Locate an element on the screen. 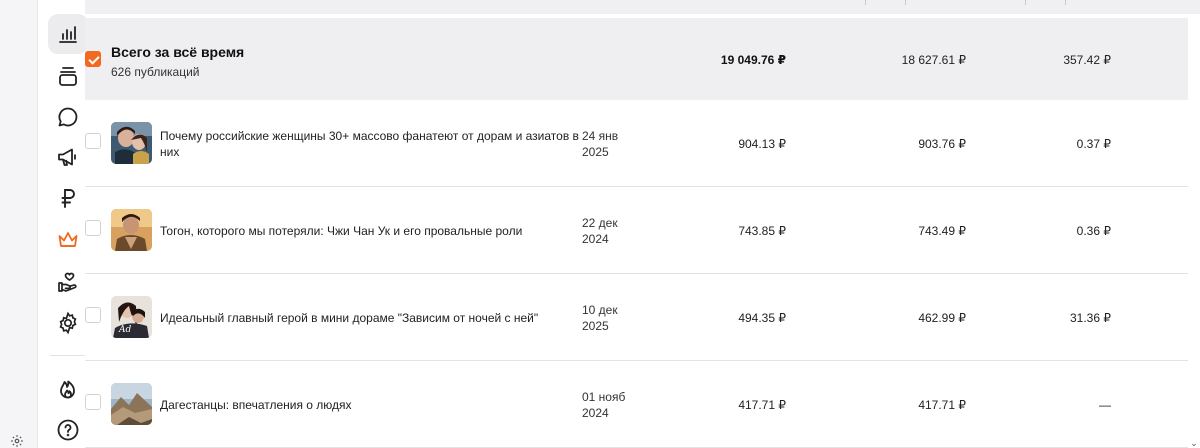 The width and height of the screenshot is (1200, 448). row-income-column-2: 743.49 ₽ is located at coordinates (942, 231).